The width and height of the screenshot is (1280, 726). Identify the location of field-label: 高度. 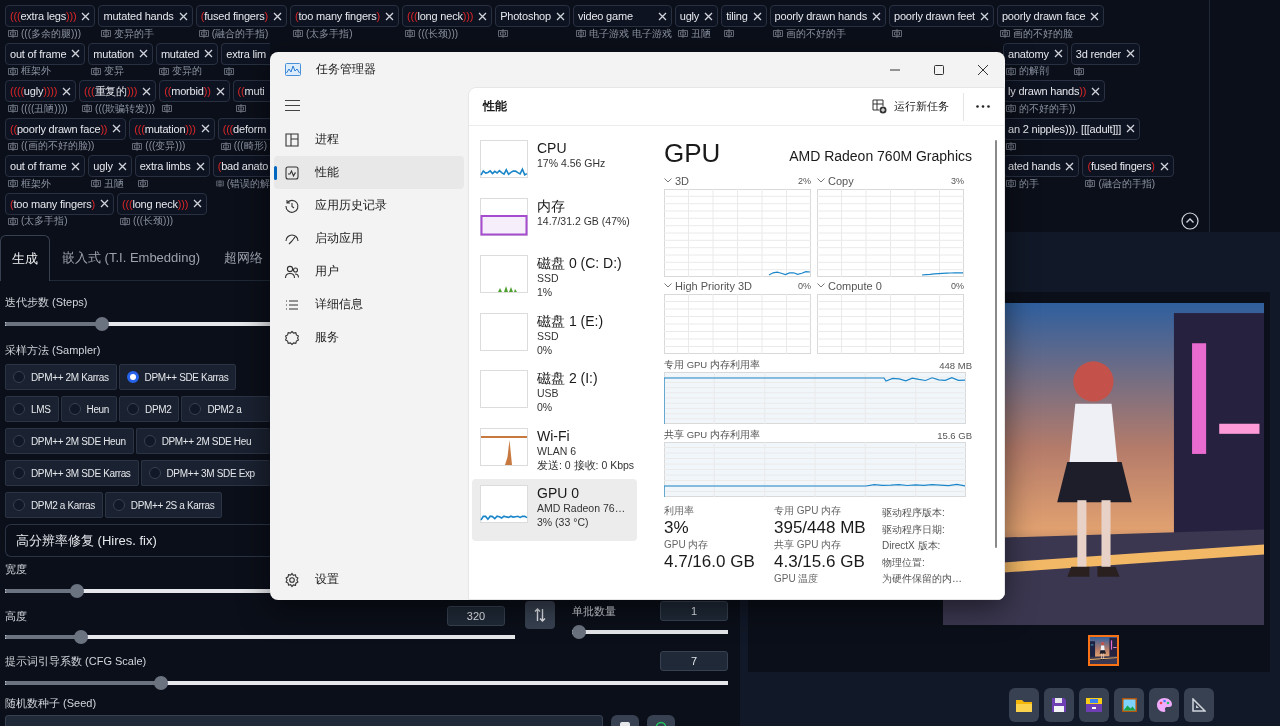
(16, 616).